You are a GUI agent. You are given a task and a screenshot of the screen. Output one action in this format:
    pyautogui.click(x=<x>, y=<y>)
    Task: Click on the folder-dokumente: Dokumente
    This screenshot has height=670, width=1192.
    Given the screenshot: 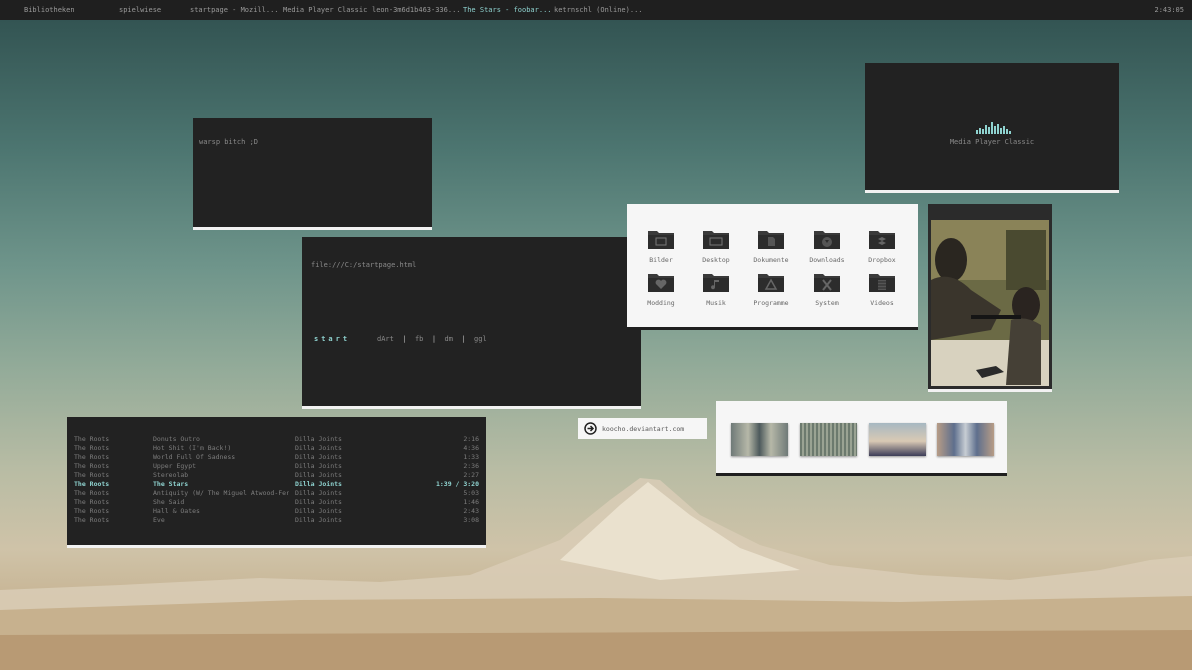 What is the action you would take?
    pyautogui.click(x=771, y=246)
    